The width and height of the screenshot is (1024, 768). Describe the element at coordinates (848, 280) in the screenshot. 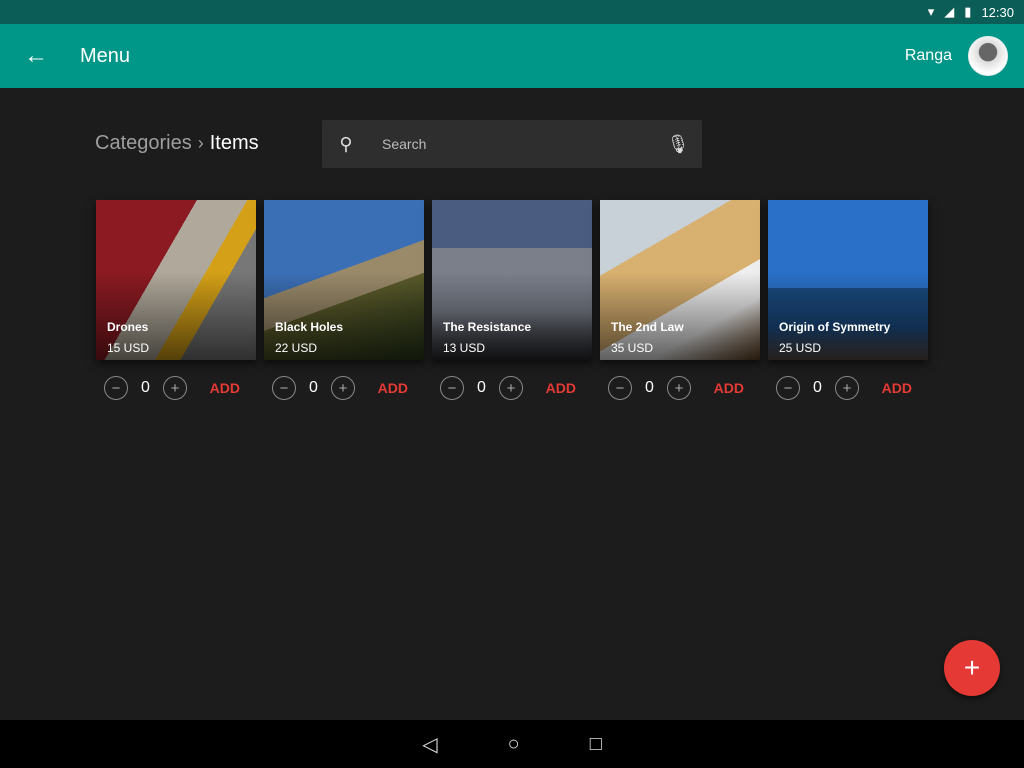

I see `item-card: Origin of Symmetry 25 USD` at that location.